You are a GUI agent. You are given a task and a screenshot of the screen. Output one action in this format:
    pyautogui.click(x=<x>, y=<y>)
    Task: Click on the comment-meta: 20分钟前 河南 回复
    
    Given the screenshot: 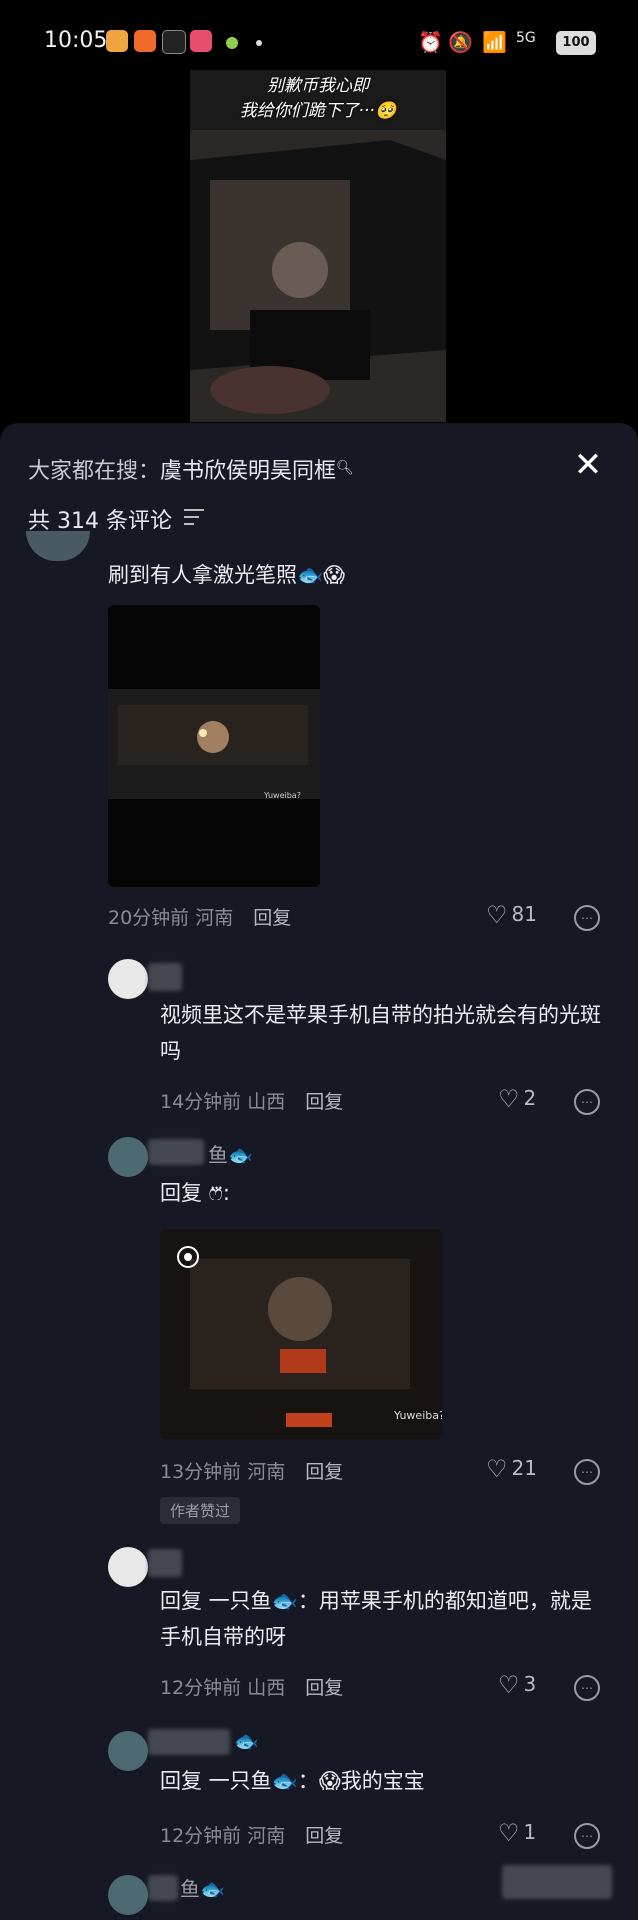 What is the action you would take?
    pyautogui.click(x=199, y=916)
    